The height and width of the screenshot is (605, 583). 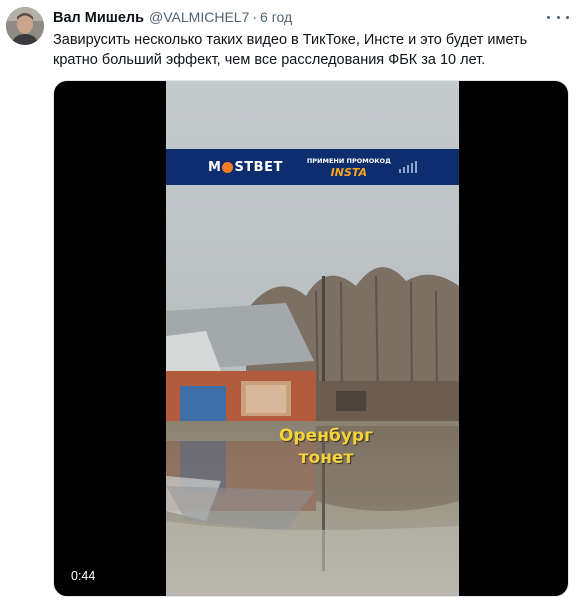 I want to click on more-horizontal-icon, so click(x=558, y=17).